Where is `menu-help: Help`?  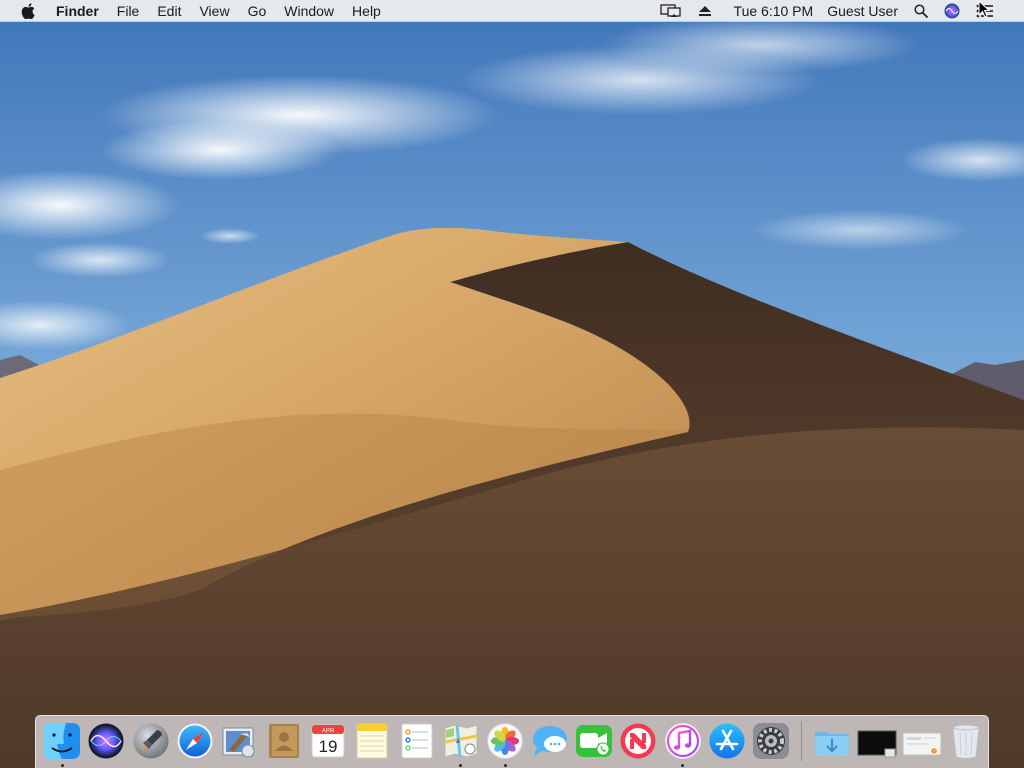 menu-help: Help is located at coordinates (366, 11).